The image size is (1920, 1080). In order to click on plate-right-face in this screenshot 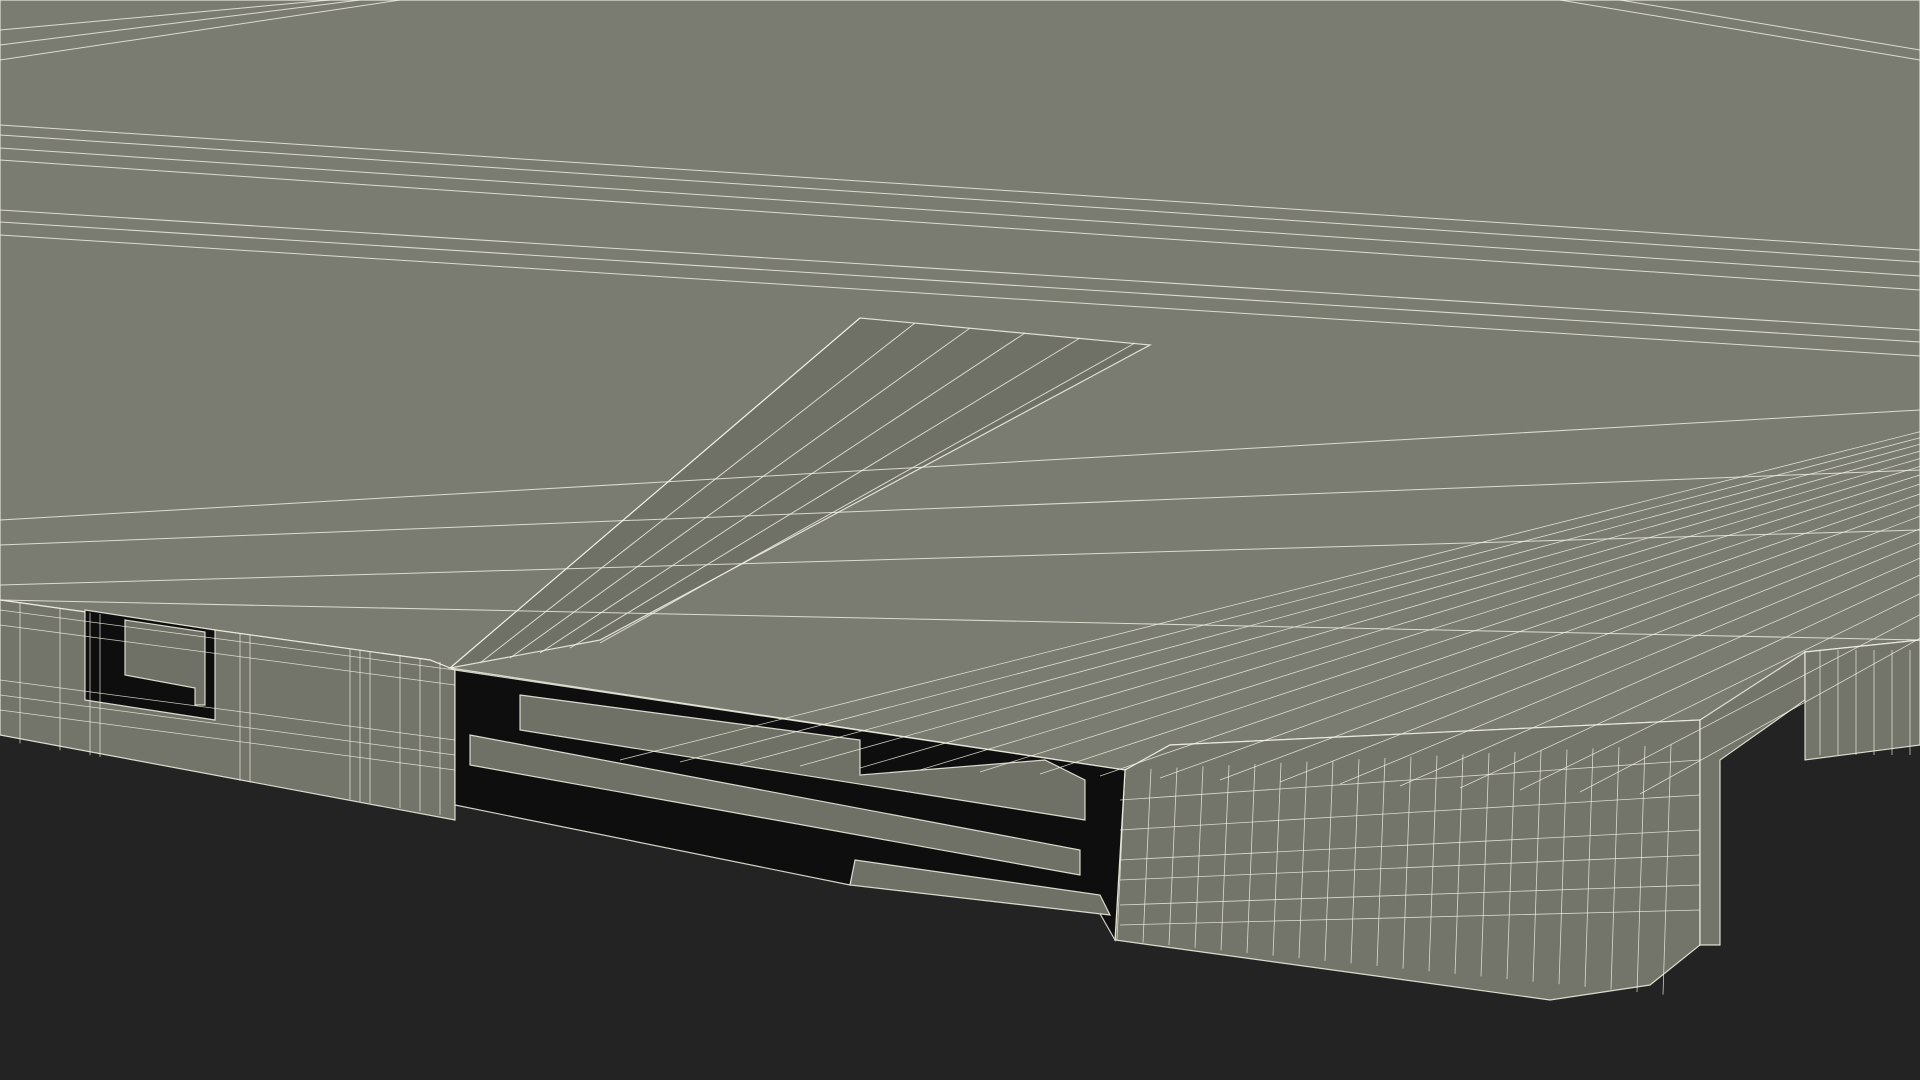, I will do `click(1862, 700)`.